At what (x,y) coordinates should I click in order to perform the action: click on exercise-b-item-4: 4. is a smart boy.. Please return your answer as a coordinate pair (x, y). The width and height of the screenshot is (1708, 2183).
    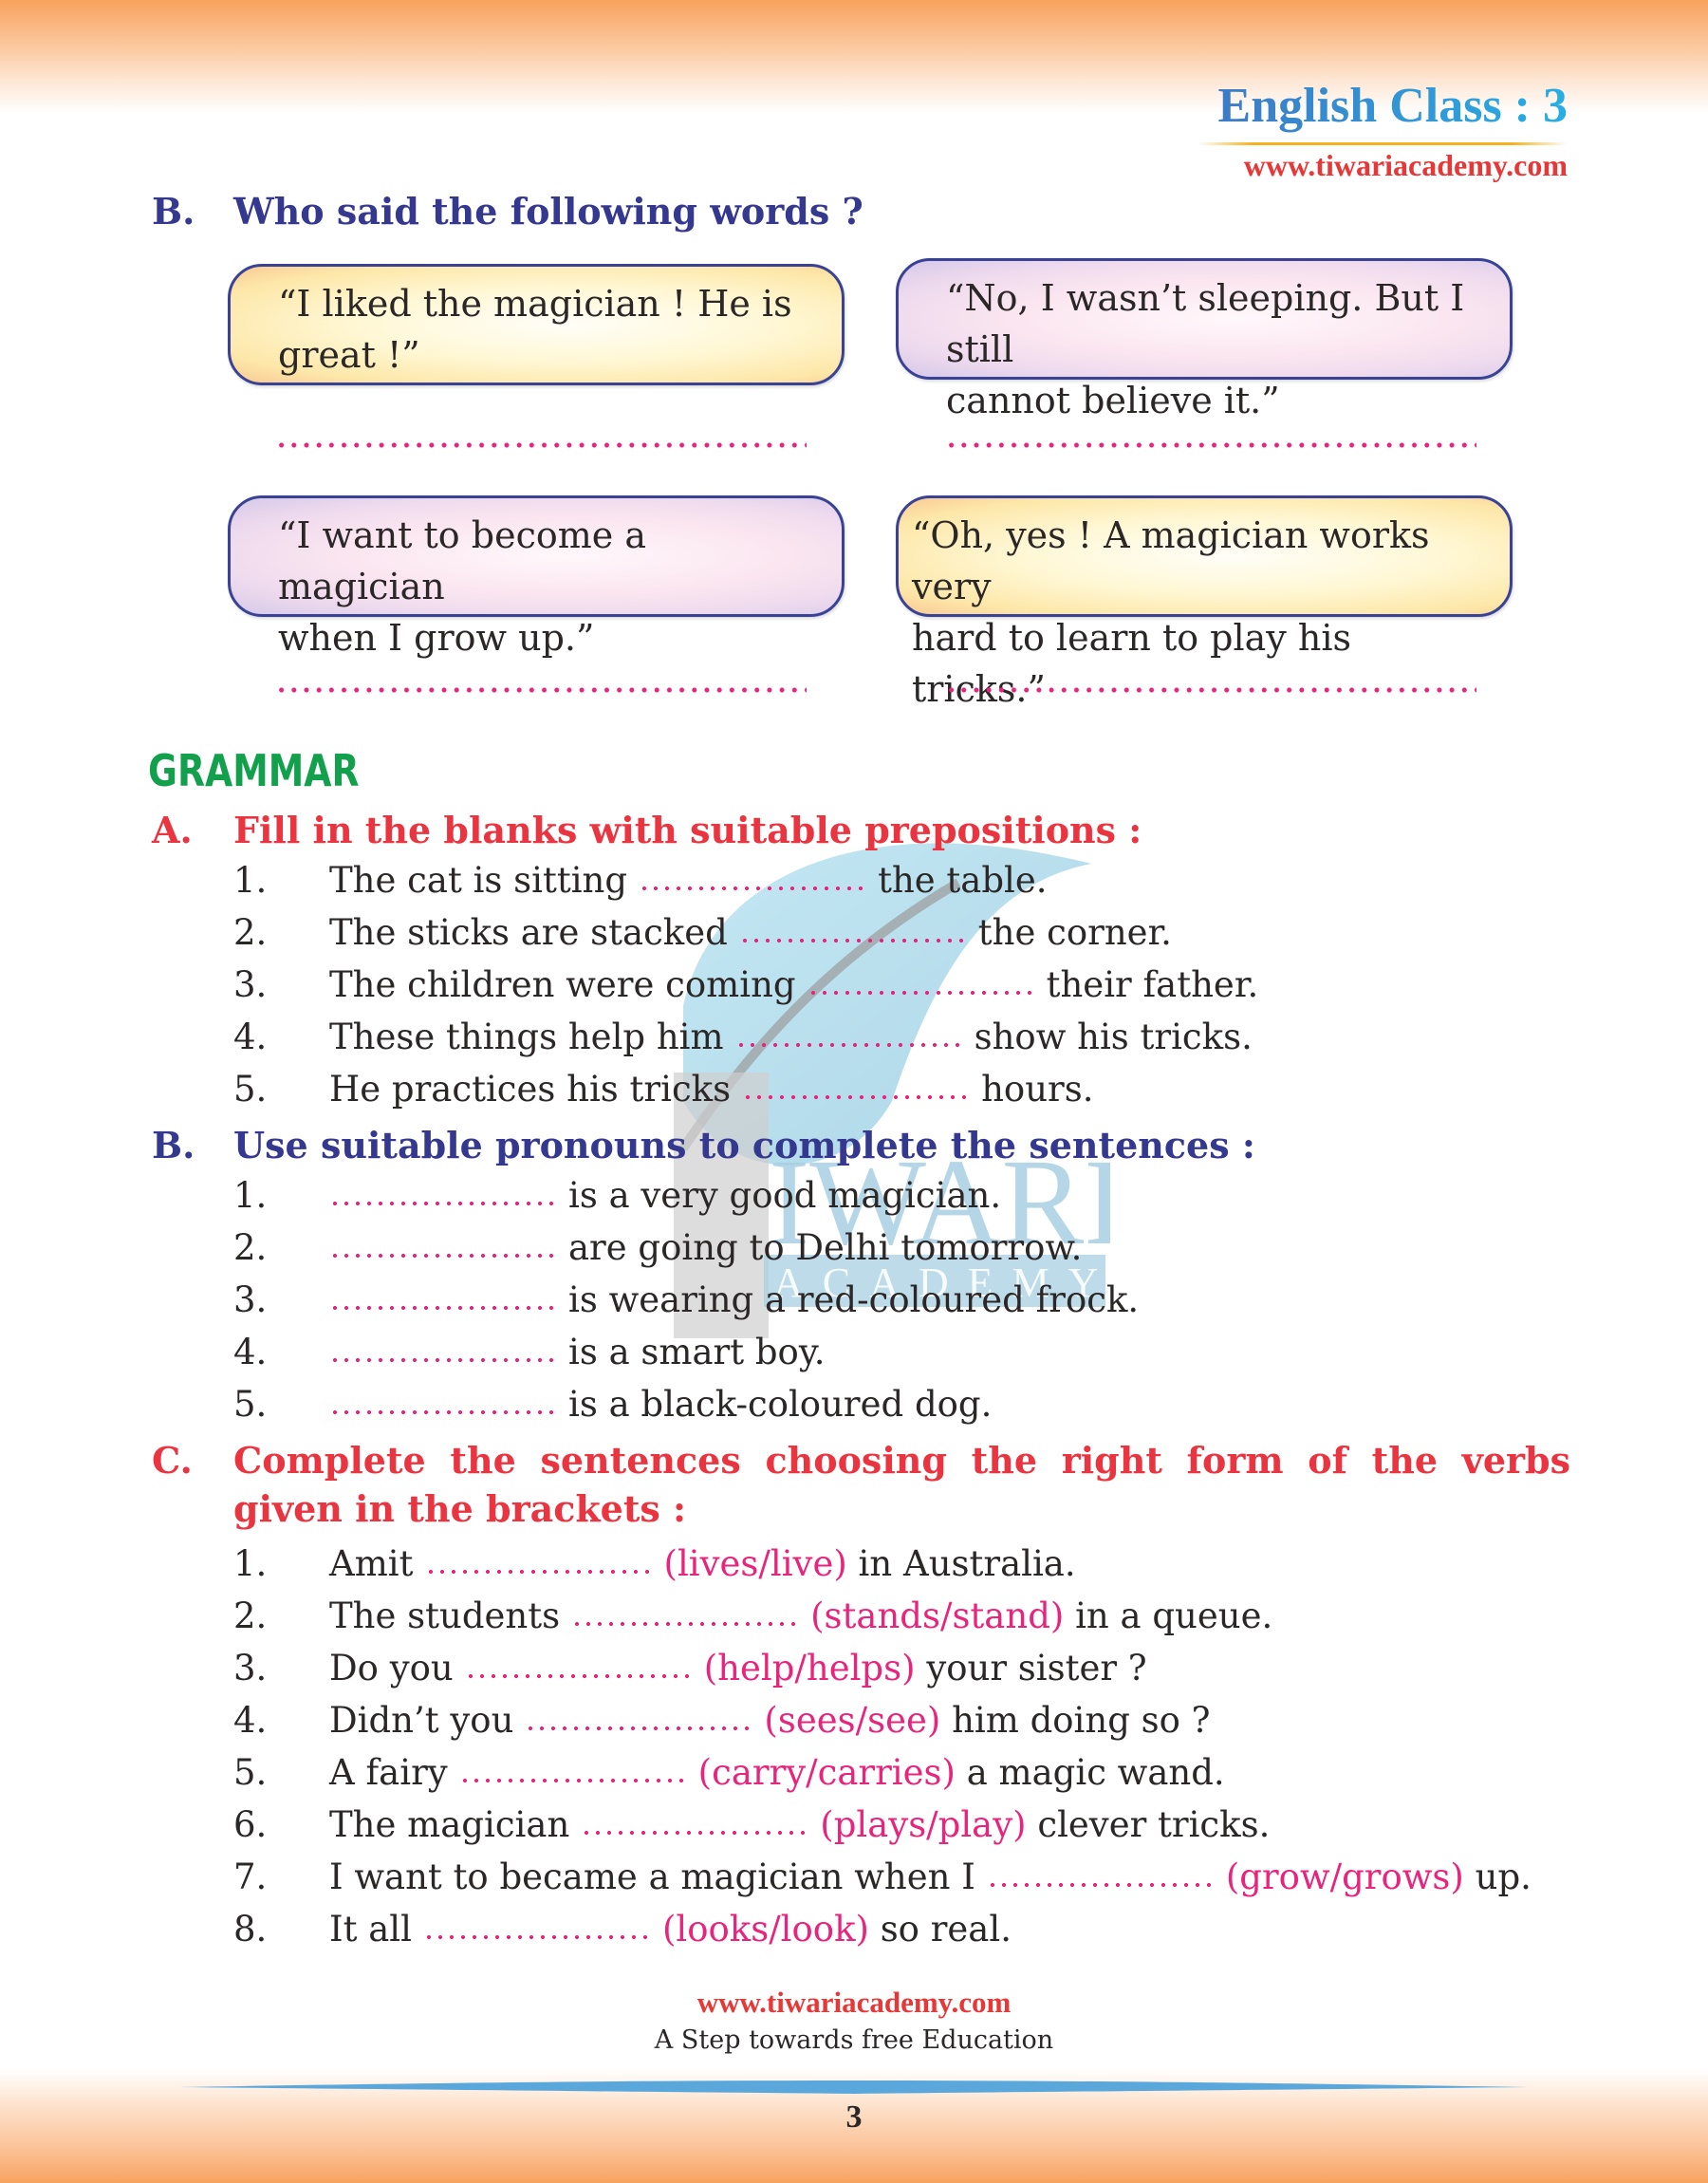
    Looking at the image, I should click on (529, 1357).